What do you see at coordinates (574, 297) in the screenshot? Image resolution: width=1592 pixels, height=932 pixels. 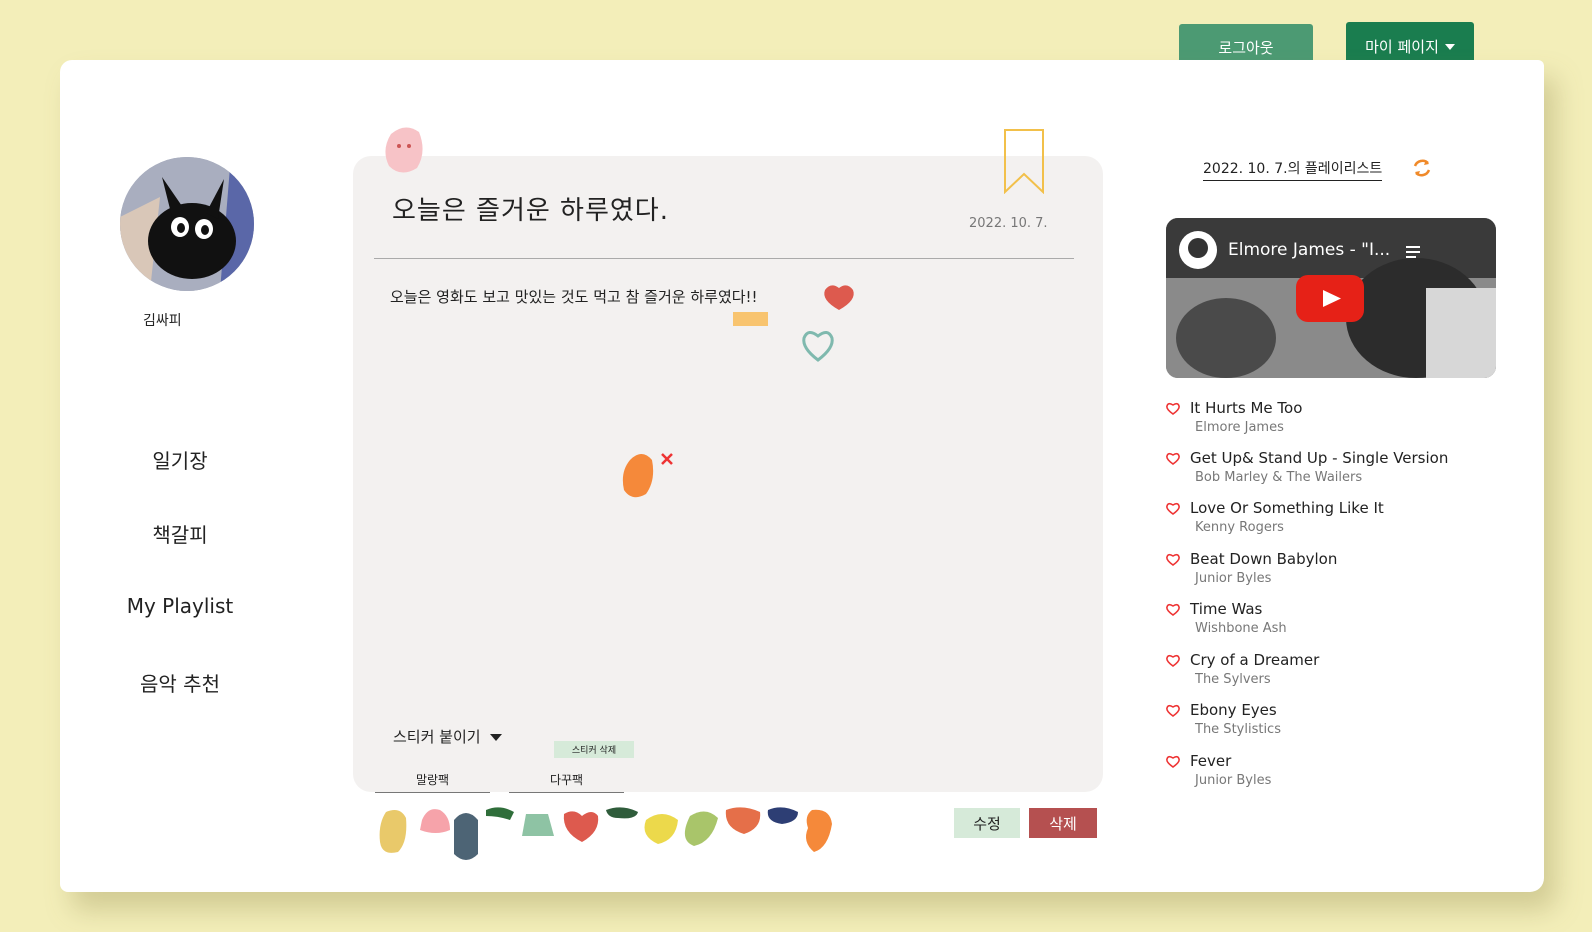 I see `diary-body: 오늘은 영화도 보고 맛있는 것도 먹고 참 즐거운 하루였다!!` at bounding box center [574, 297].